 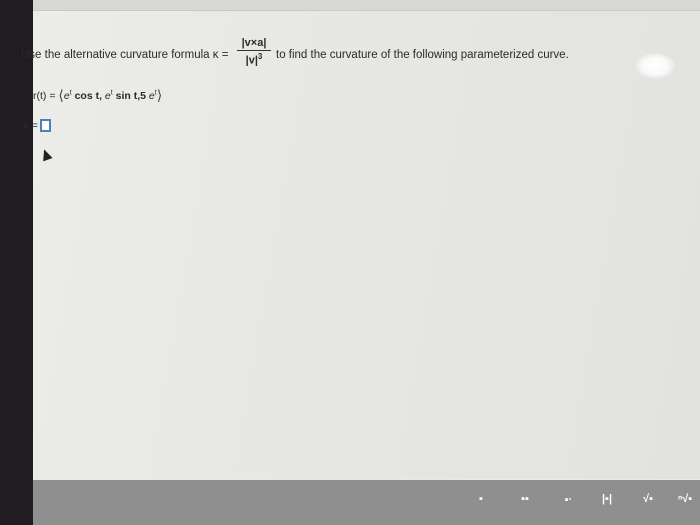 What do you see at coordinates (655, 66) in the screenshot?
I see `screen-glare` at bounding box center [655, 66].